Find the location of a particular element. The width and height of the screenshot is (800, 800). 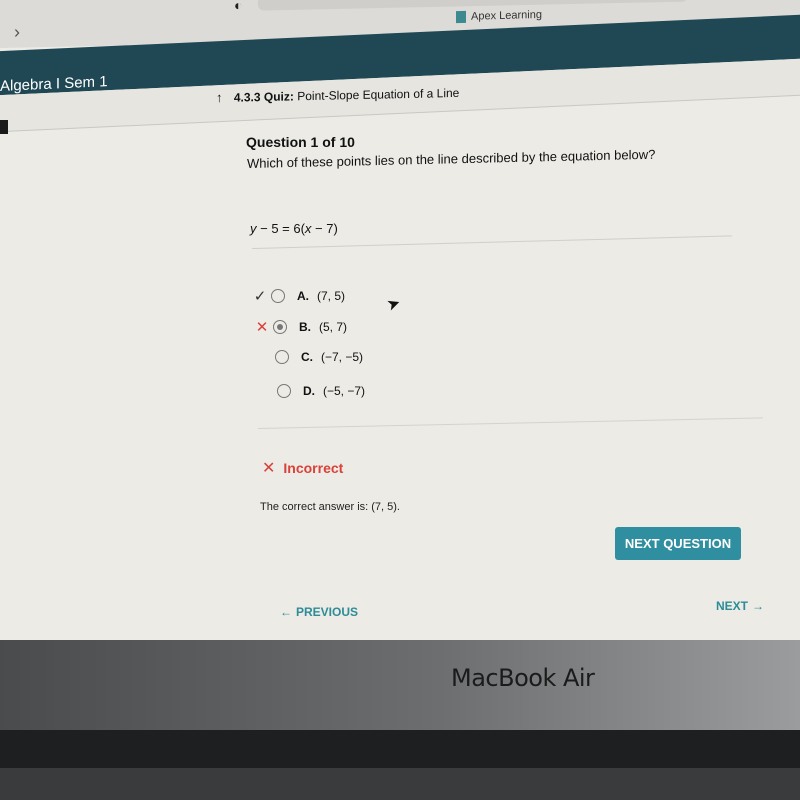

option-d: D. (−5, −7) is located at coordinates (311, 391).